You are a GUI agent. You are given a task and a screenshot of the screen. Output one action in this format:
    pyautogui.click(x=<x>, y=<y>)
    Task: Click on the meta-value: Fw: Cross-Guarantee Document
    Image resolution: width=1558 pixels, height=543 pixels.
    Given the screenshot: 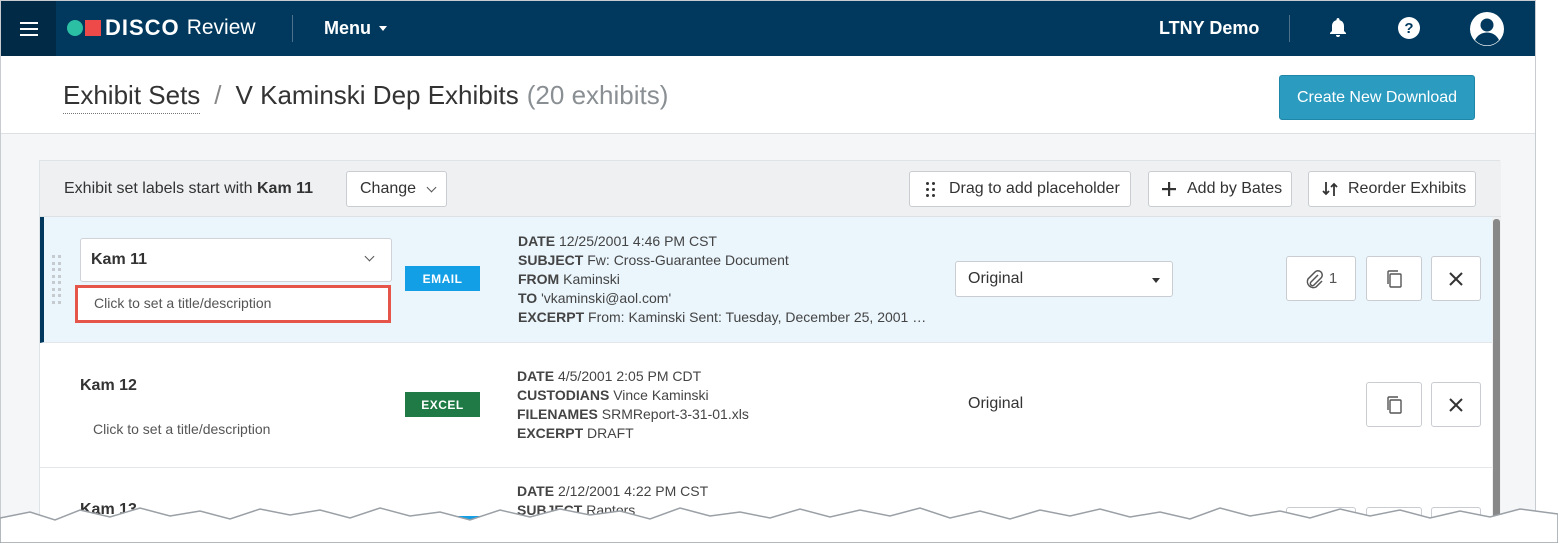 What is the action you would take?
    pyautogui.click(x=688, y=260)
    